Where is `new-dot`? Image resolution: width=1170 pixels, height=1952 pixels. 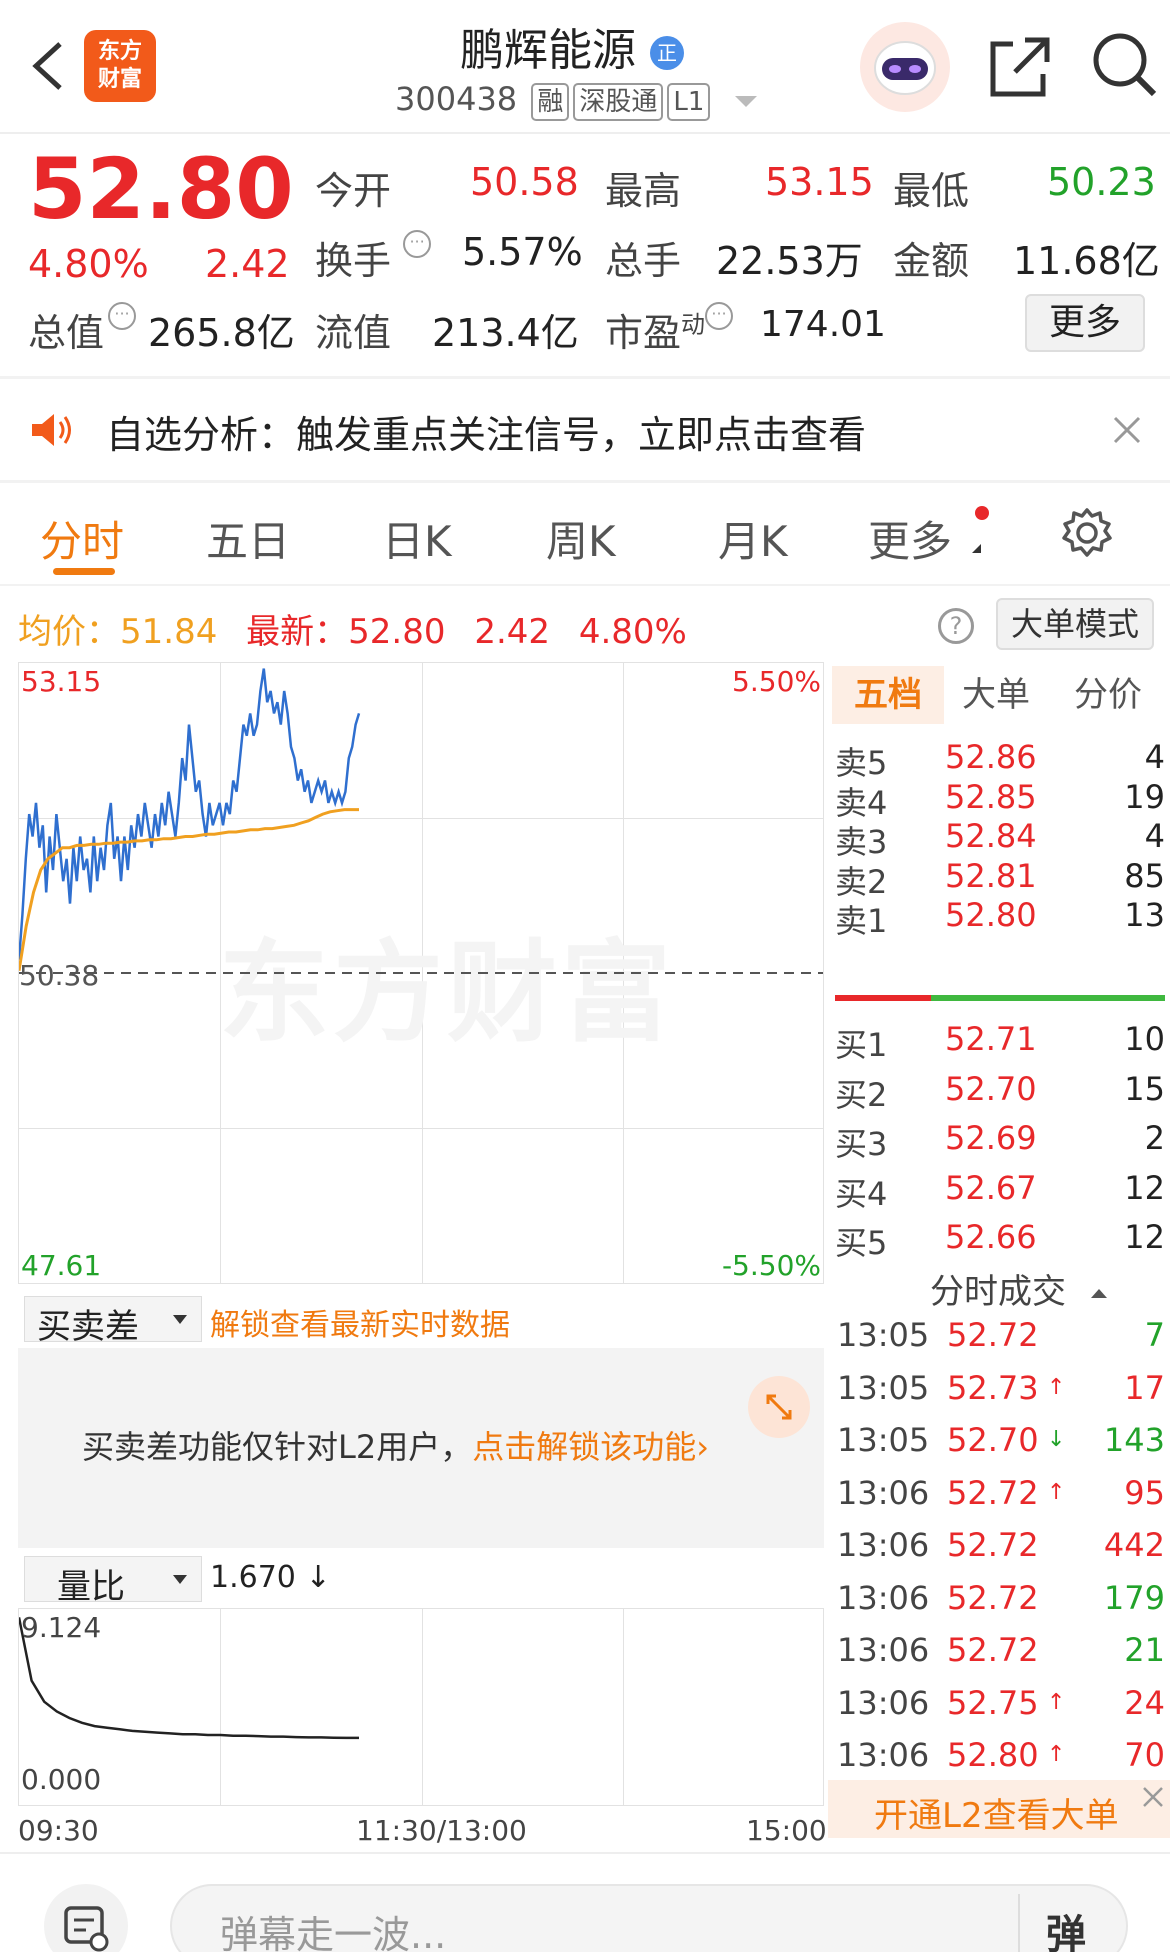
new-dot is located at coordinates (982, 513).